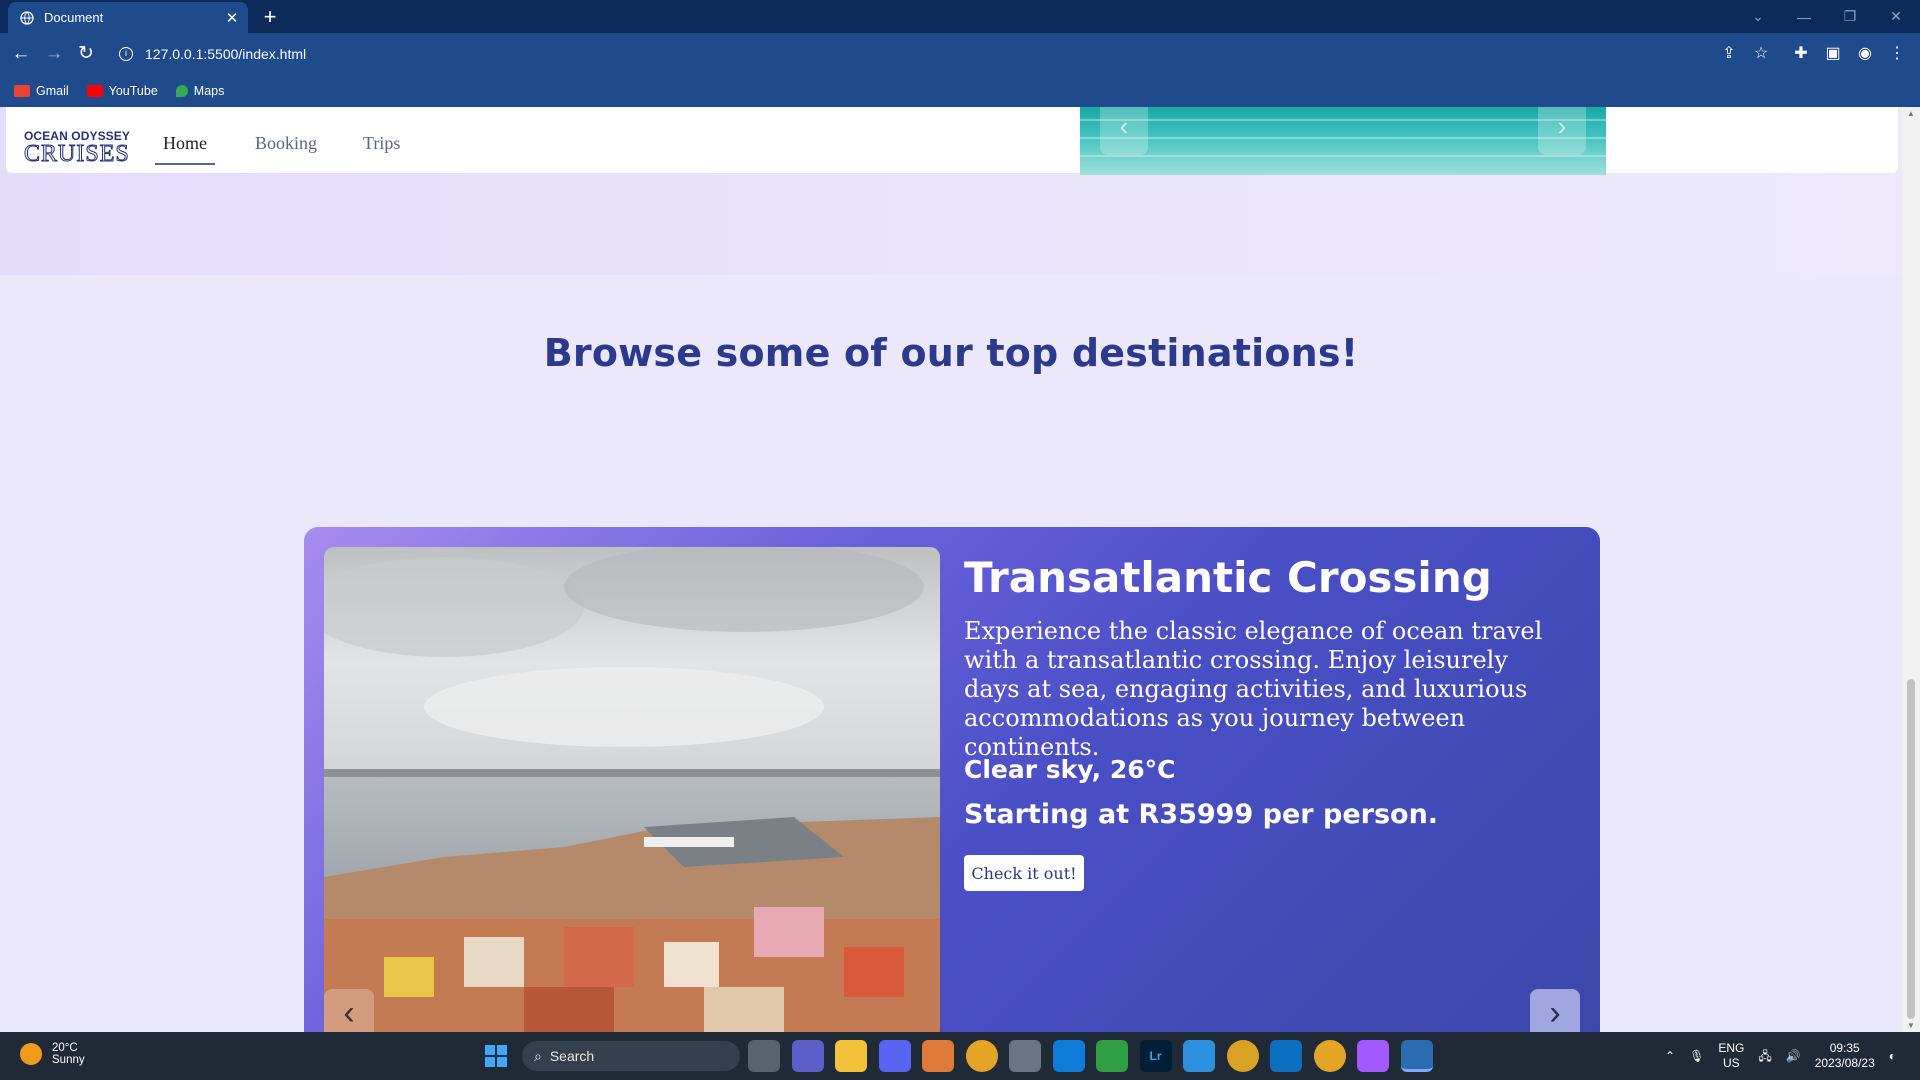  What do you see at coordinates (1729, 54) in the screenshot?
I see `share-icon: ⇪` at bounding box center [1729, 54].